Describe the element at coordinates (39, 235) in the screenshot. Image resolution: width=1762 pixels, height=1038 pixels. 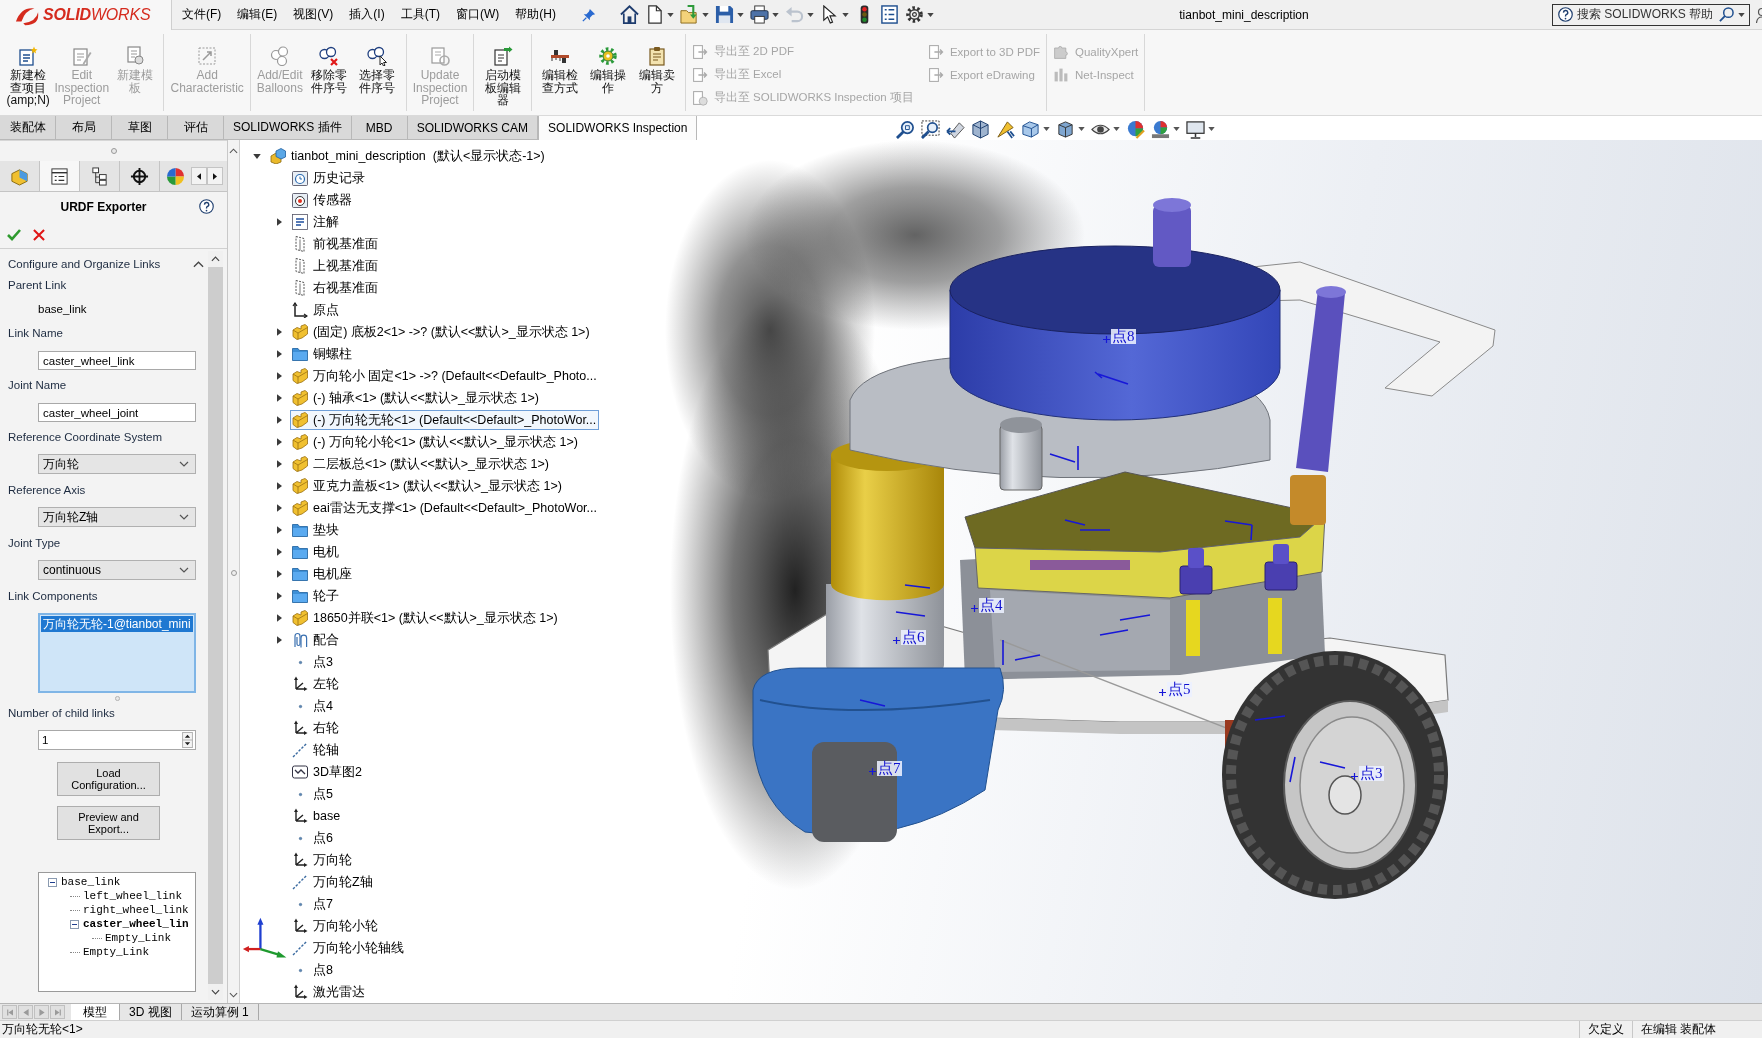
I see `cancel-button` at that location.